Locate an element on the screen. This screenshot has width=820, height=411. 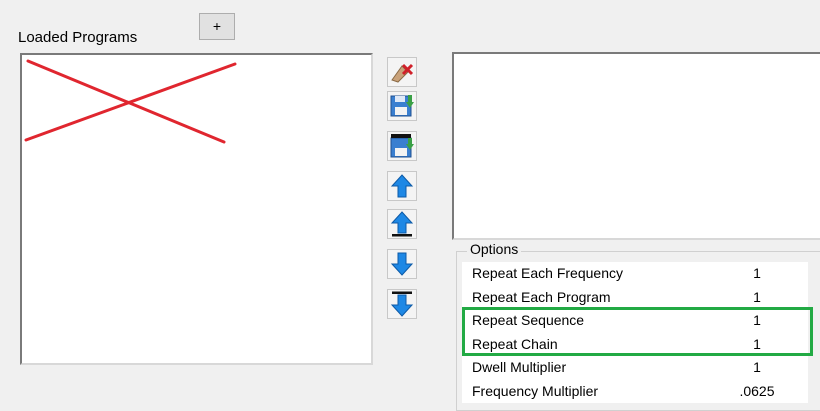
move-down-button is located at coordinates (402, 264).